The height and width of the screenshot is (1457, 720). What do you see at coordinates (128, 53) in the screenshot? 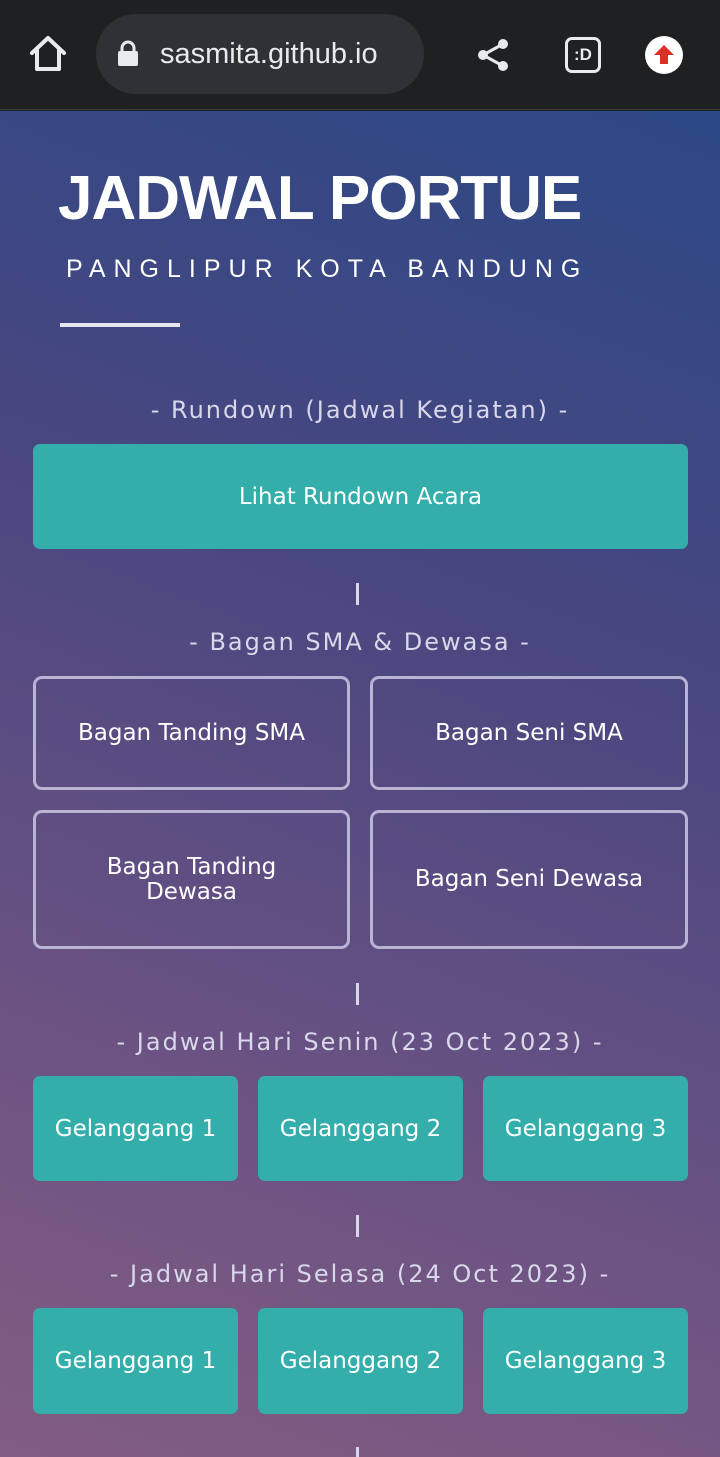
I see `lock-icon` at bounding box center [128, 53].